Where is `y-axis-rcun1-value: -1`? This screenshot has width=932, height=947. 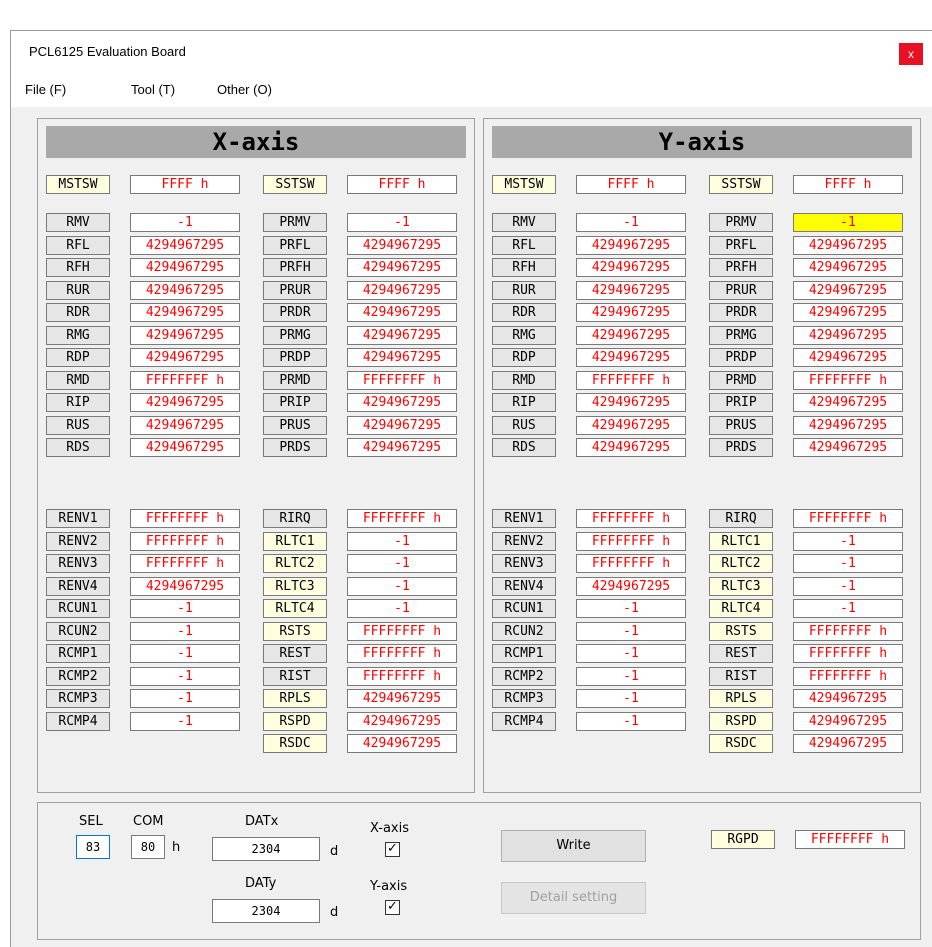
y-axis-rcun1-value: -1 is located at coordinates (631, 608).